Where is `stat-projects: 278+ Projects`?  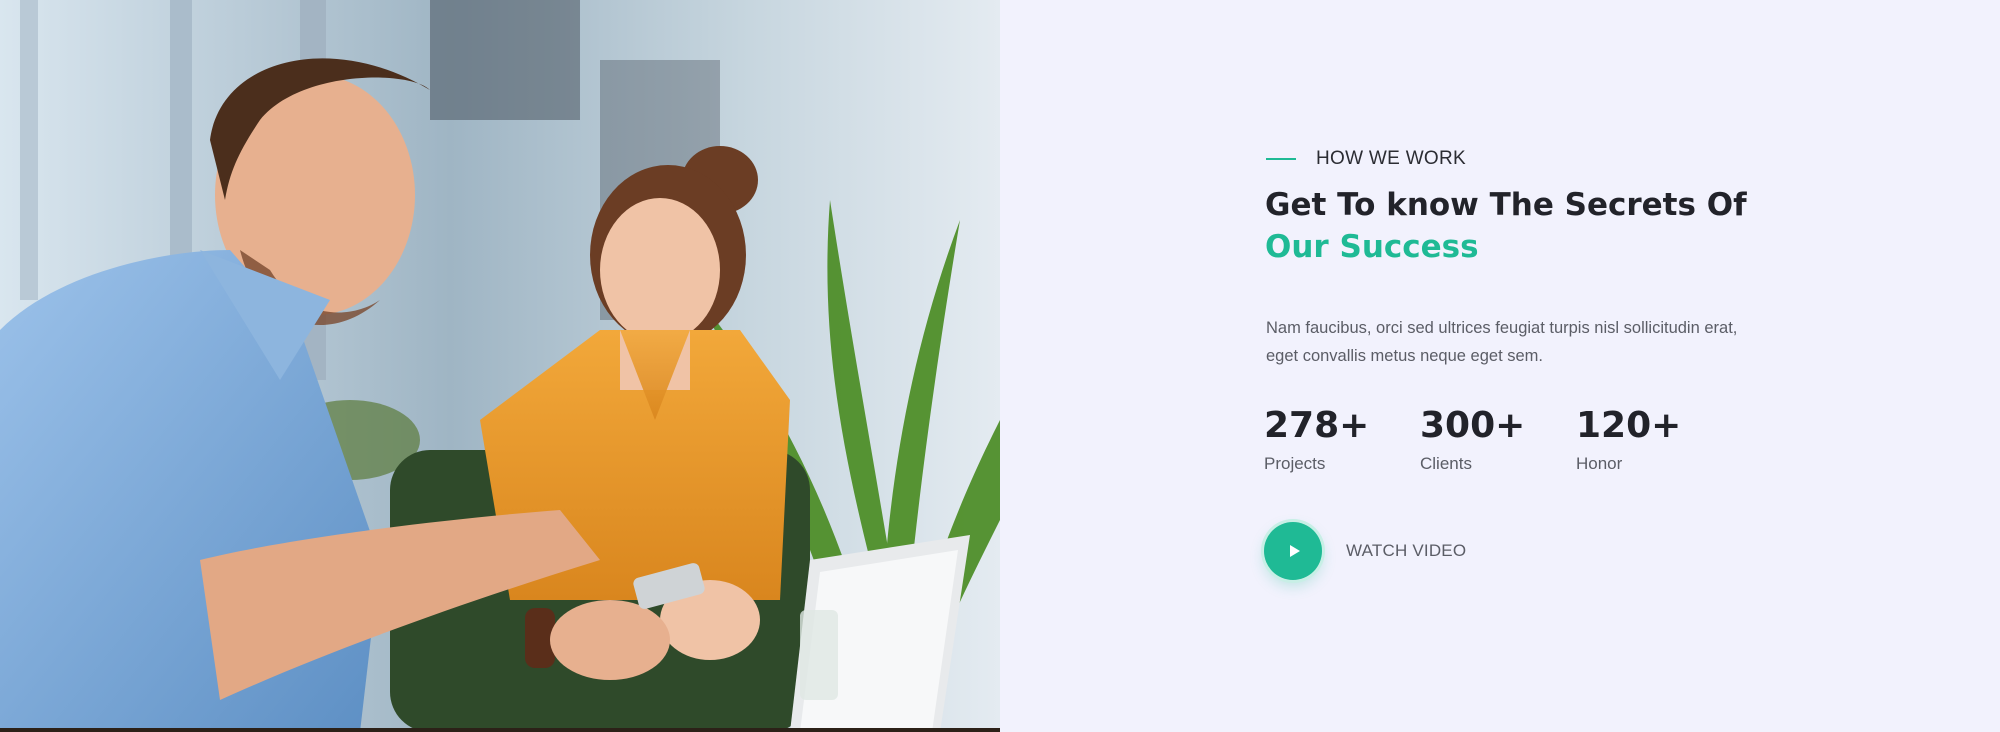
stat-projects: 278+ Projects is located at coordinates (1316, 439).